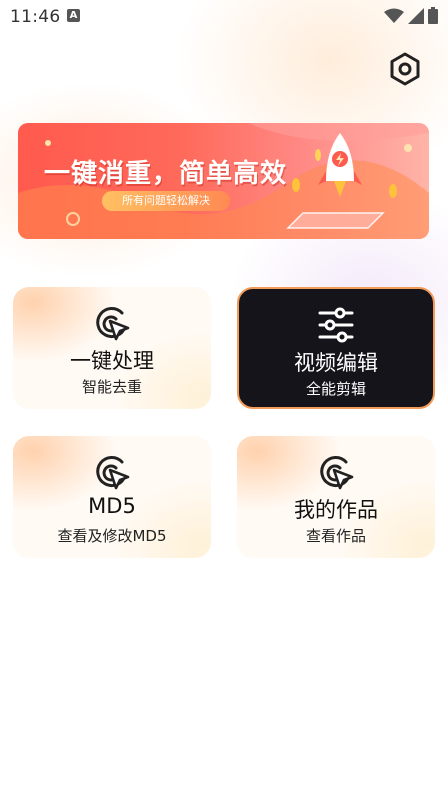  Describe the element at coordinates (336, 325) in the screenshot. I see `sliders-icon` at that location.